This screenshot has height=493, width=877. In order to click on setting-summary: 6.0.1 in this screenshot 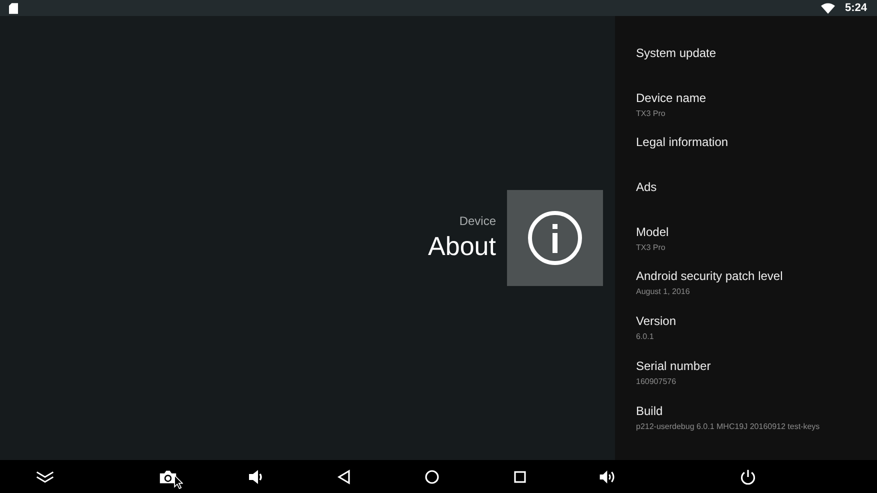, I will do `click(645, 336)`.